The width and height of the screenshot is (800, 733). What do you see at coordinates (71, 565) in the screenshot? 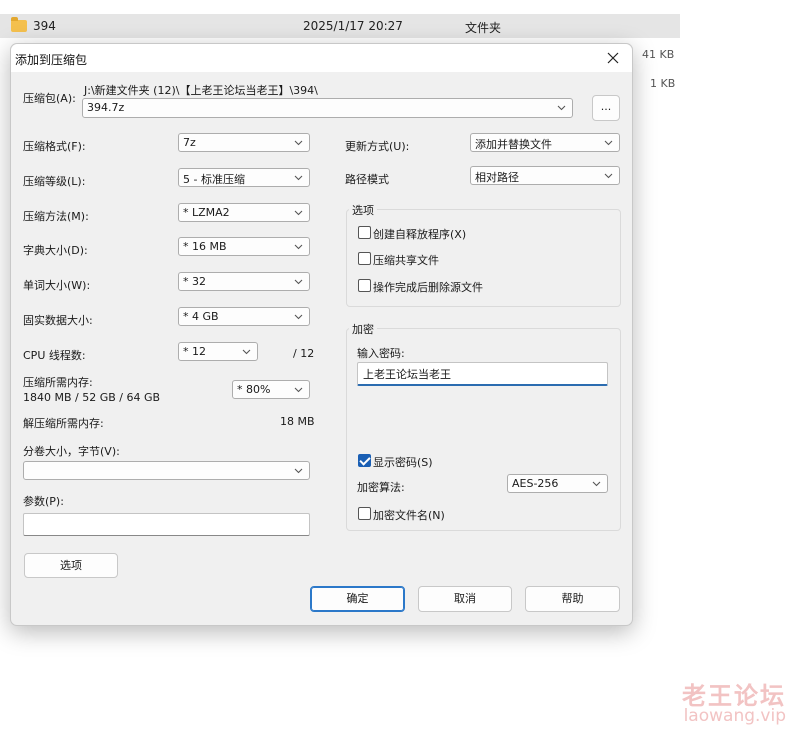
I see `options-button: 选项` at bounding box center [71, 565].